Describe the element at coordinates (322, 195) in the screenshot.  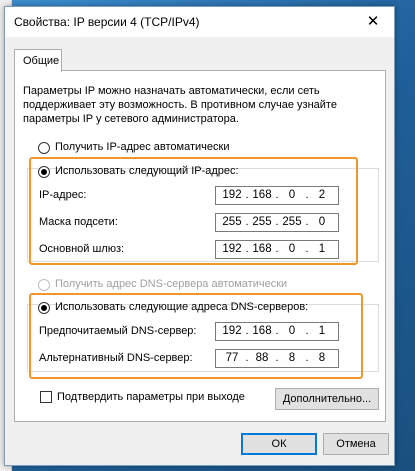
I see `octet: 2` at that location.